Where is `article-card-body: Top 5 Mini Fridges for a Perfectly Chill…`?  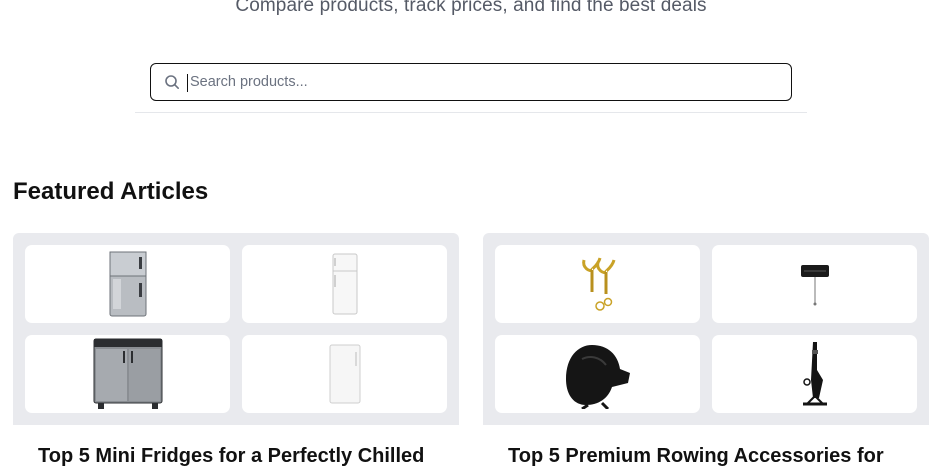 article-card-body: Top 5 Mini Fridges for a Perfectly Chill… is located at coordinates (236, 448).